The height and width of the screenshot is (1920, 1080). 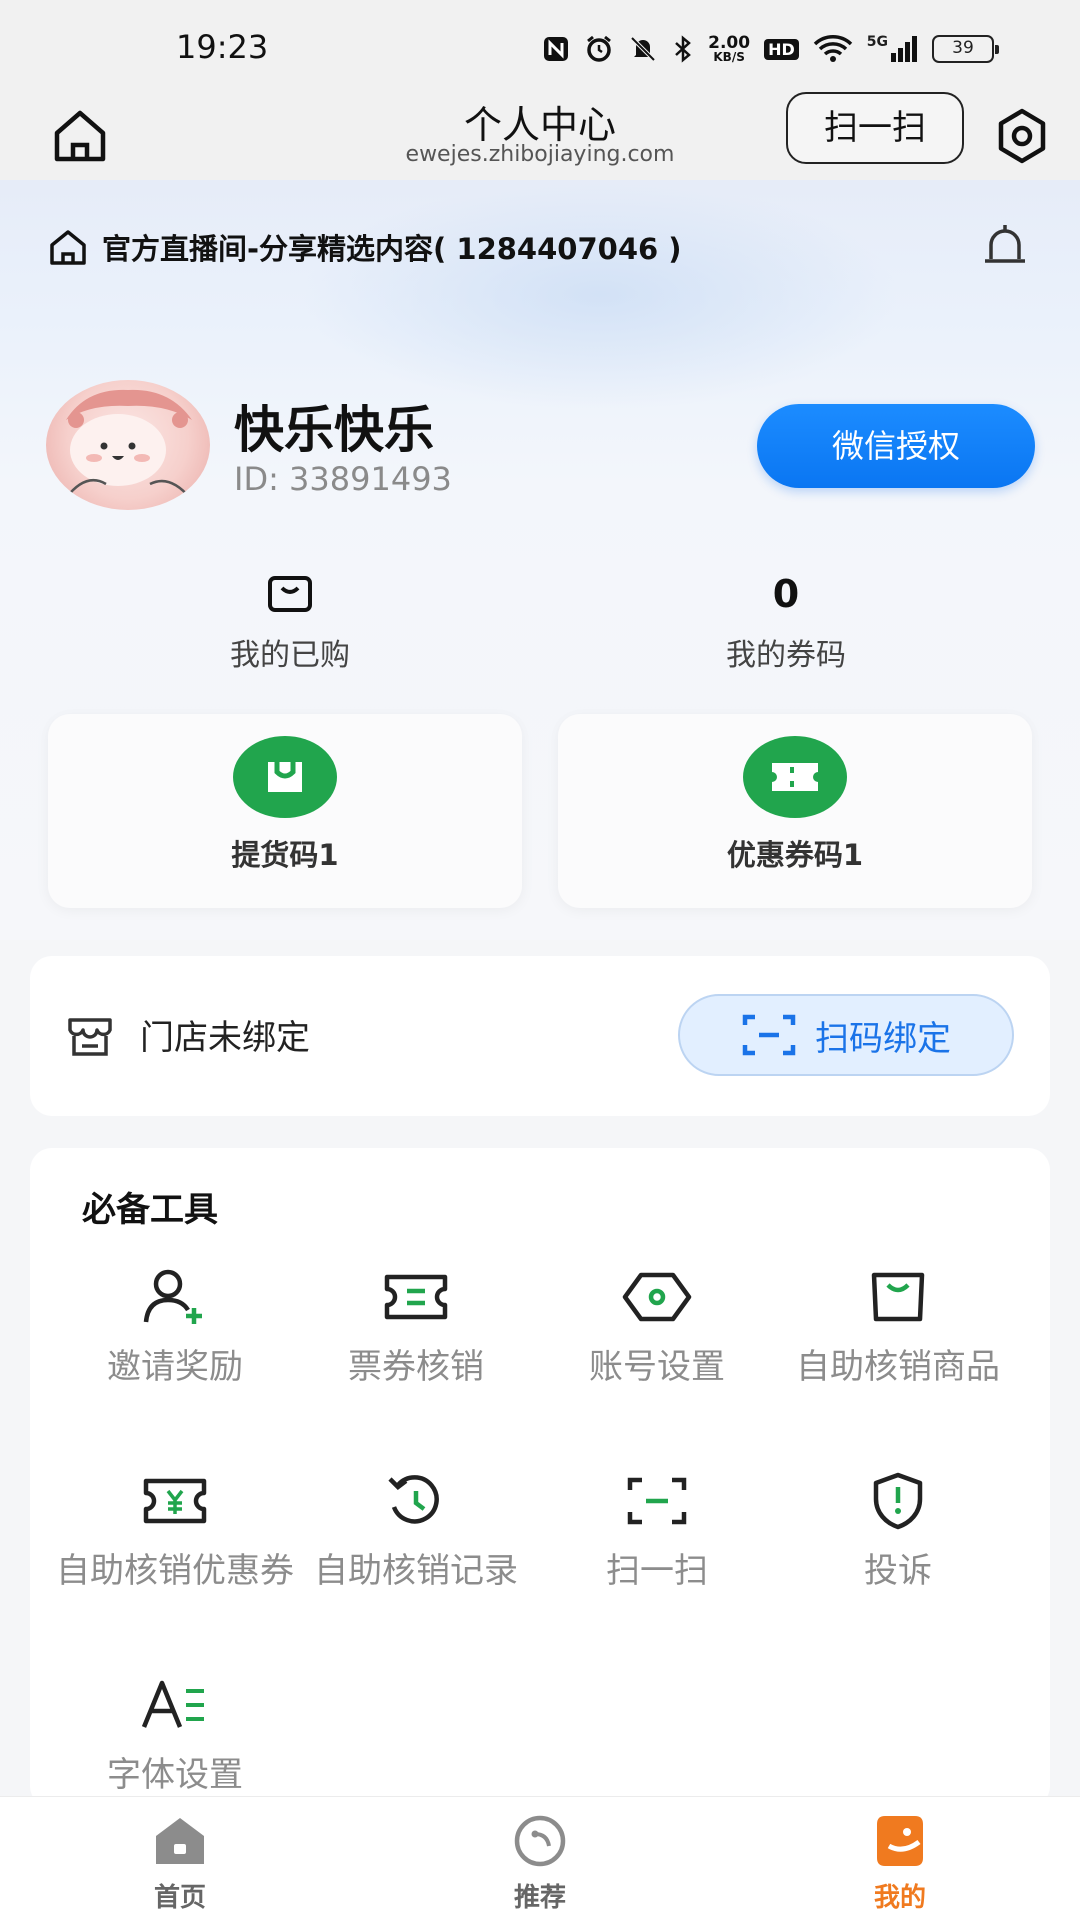 I want to click on coupons-count: 0, so click(x=786, y=594).